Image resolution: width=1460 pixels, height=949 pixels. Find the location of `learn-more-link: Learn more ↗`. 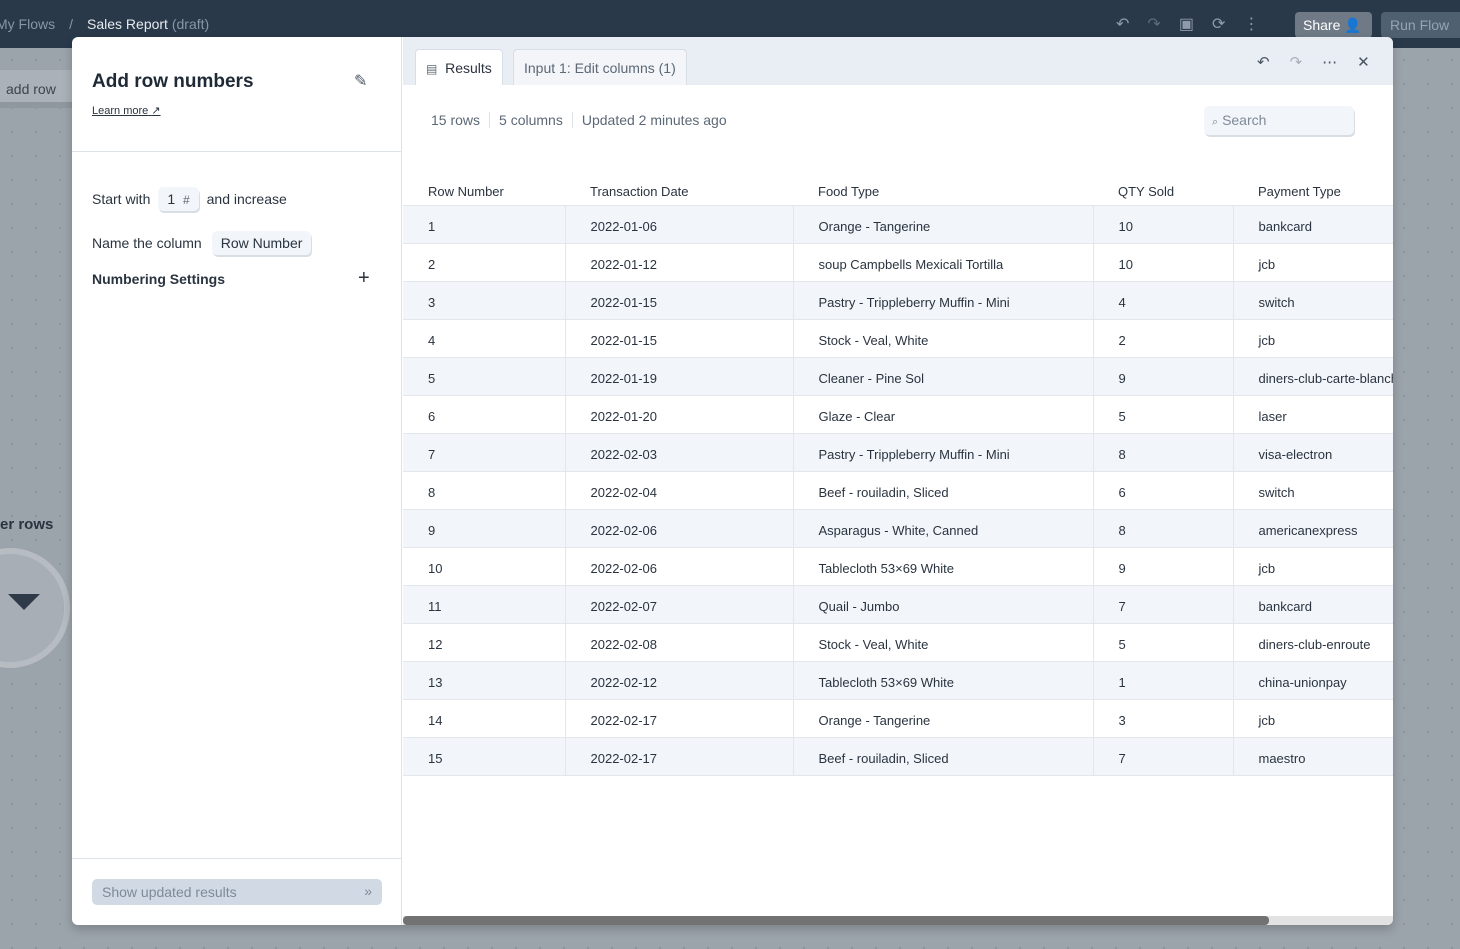

learn-more-link: Learn more ↗ is located at coordinates (126, 110).